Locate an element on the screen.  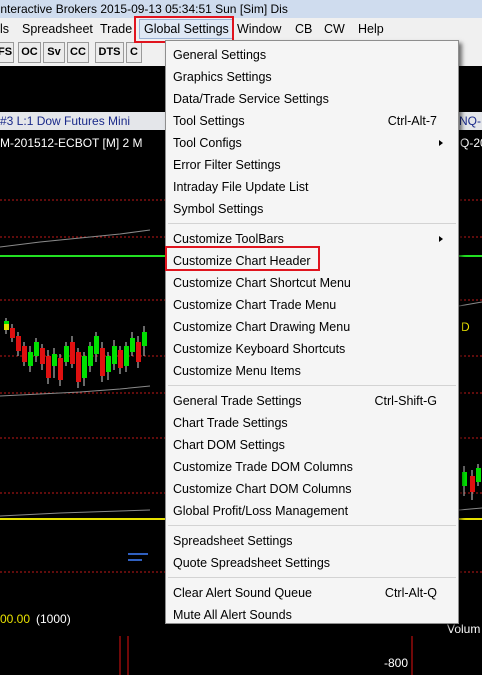
menu-item-symbol-settings: Symbol Settings is located at coordinates (312, 209).